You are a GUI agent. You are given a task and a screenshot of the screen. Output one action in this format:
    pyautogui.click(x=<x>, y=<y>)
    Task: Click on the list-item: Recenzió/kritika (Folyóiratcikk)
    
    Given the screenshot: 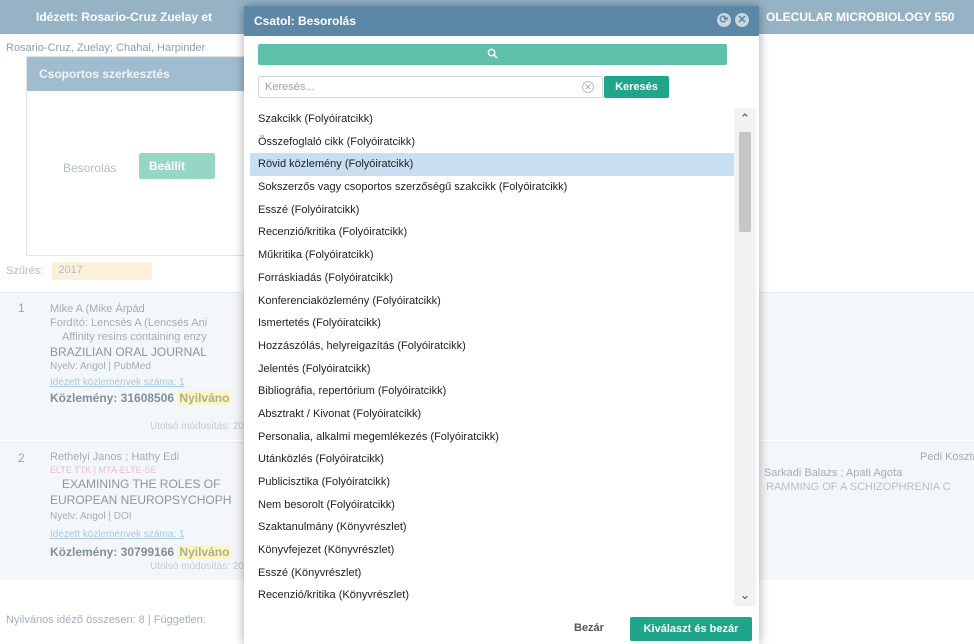 What is the action you would take?
    pyautogui.click(x=492, y=232)
    